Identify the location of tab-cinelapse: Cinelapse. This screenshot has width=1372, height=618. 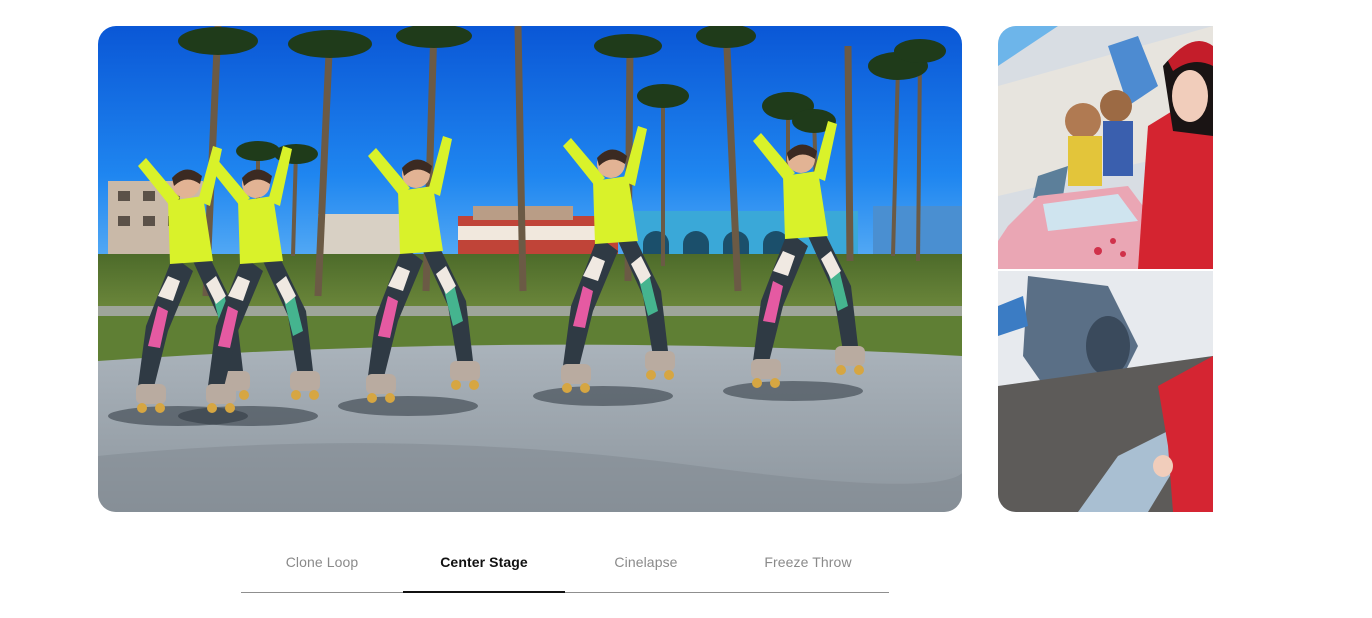
(646, 562).